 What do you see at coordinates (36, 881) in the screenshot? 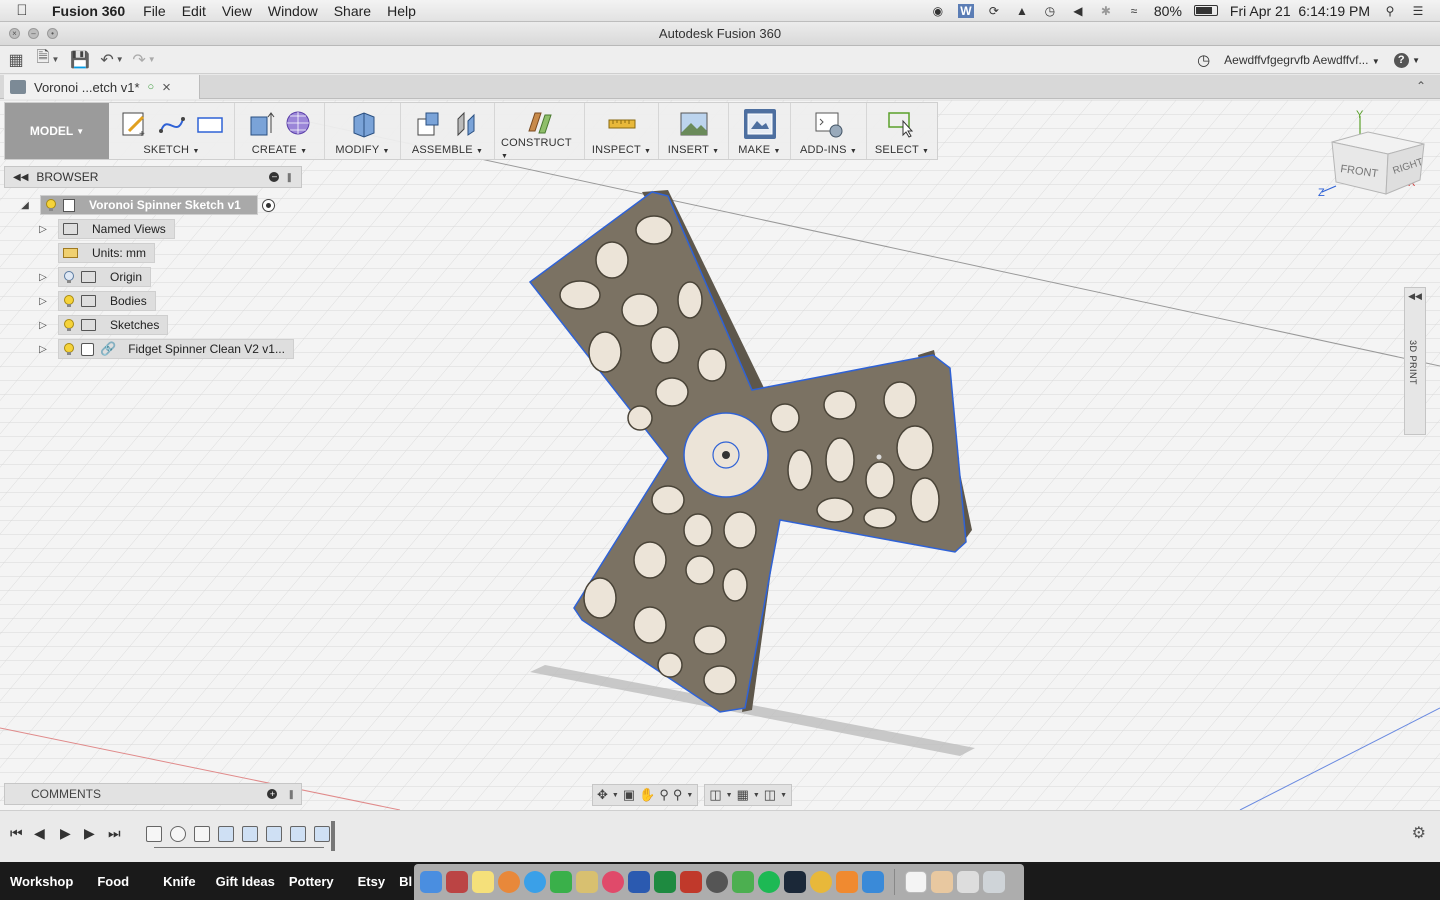
I see `bookmark-workshop: Workshop` at bounding box center [36, 881].